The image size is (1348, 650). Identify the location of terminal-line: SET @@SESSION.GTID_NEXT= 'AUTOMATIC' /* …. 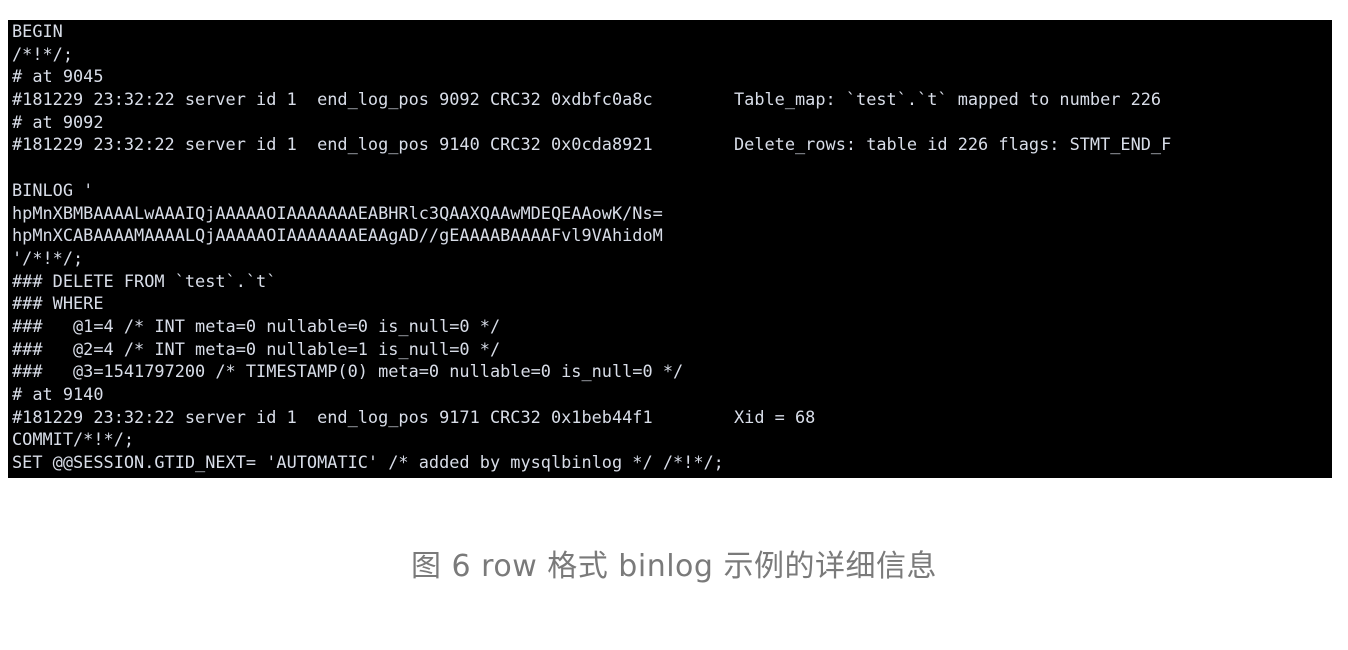
(368, 462).